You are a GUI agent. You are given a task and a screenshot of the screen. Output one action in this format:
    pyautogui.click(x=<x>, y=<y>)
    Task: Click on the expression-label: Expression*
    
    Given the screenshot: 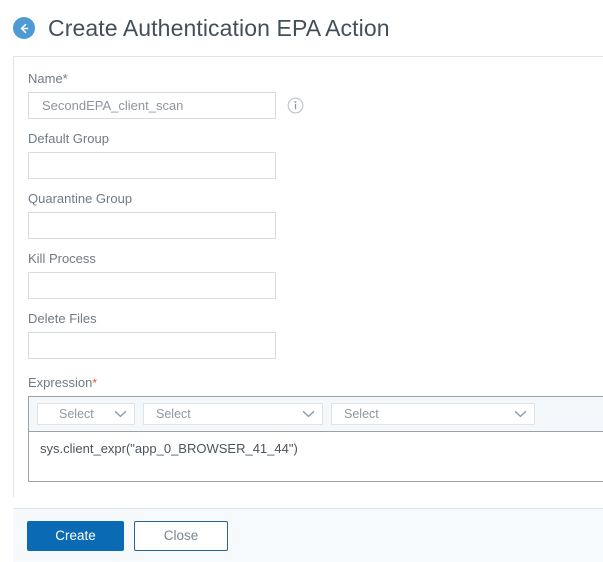 What is the action you would take?
    pyautogui.click(x=315, y=382)
    